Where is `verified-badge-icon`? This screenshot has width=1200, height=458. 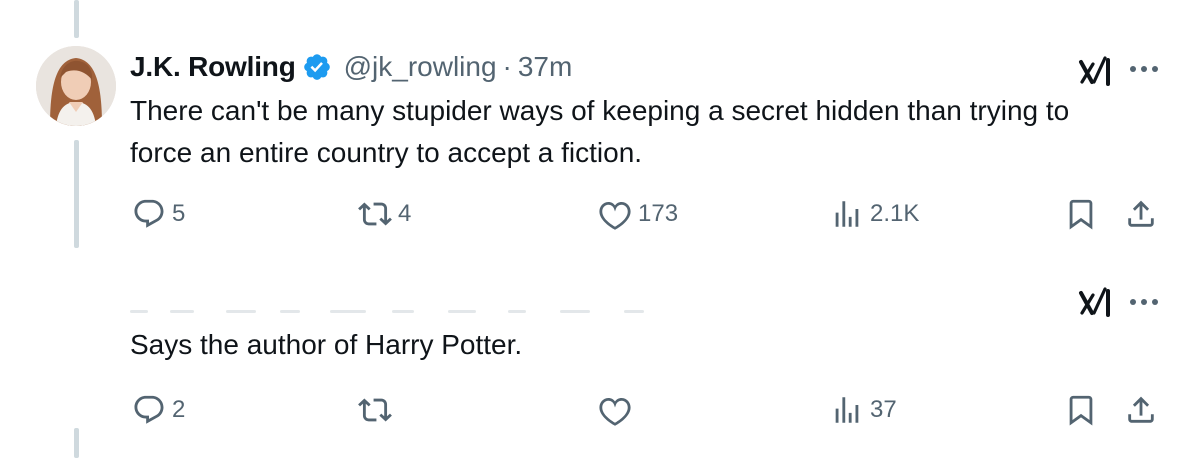 verified-badge-icon is located at coordinates (316, 67).